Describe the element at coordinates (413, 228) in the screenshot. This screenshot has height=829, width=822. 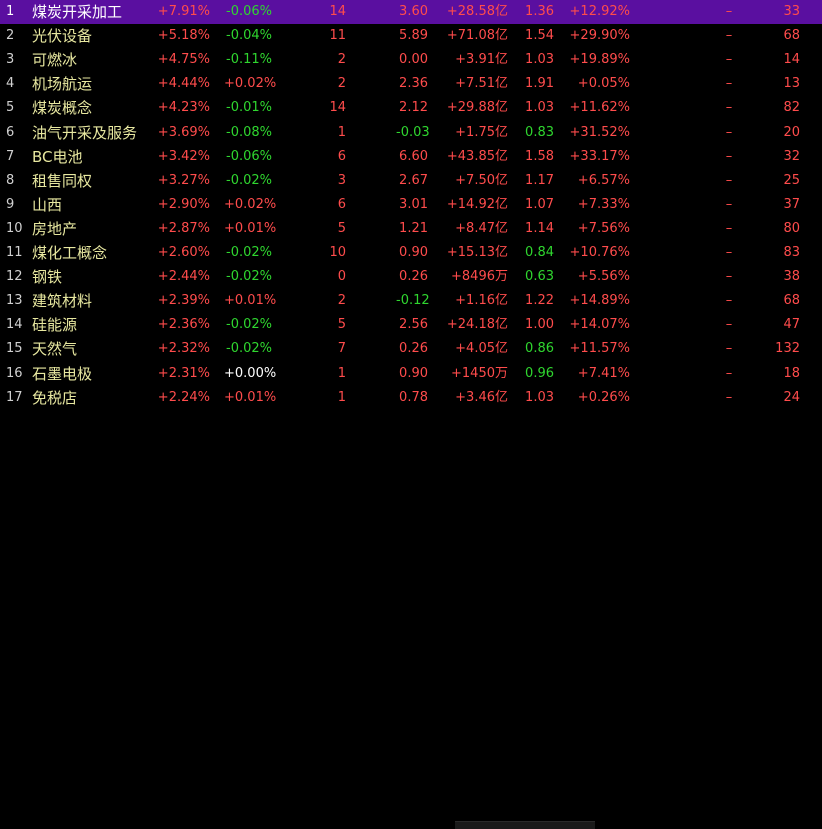
I see `price-value: 1.21` at that location.